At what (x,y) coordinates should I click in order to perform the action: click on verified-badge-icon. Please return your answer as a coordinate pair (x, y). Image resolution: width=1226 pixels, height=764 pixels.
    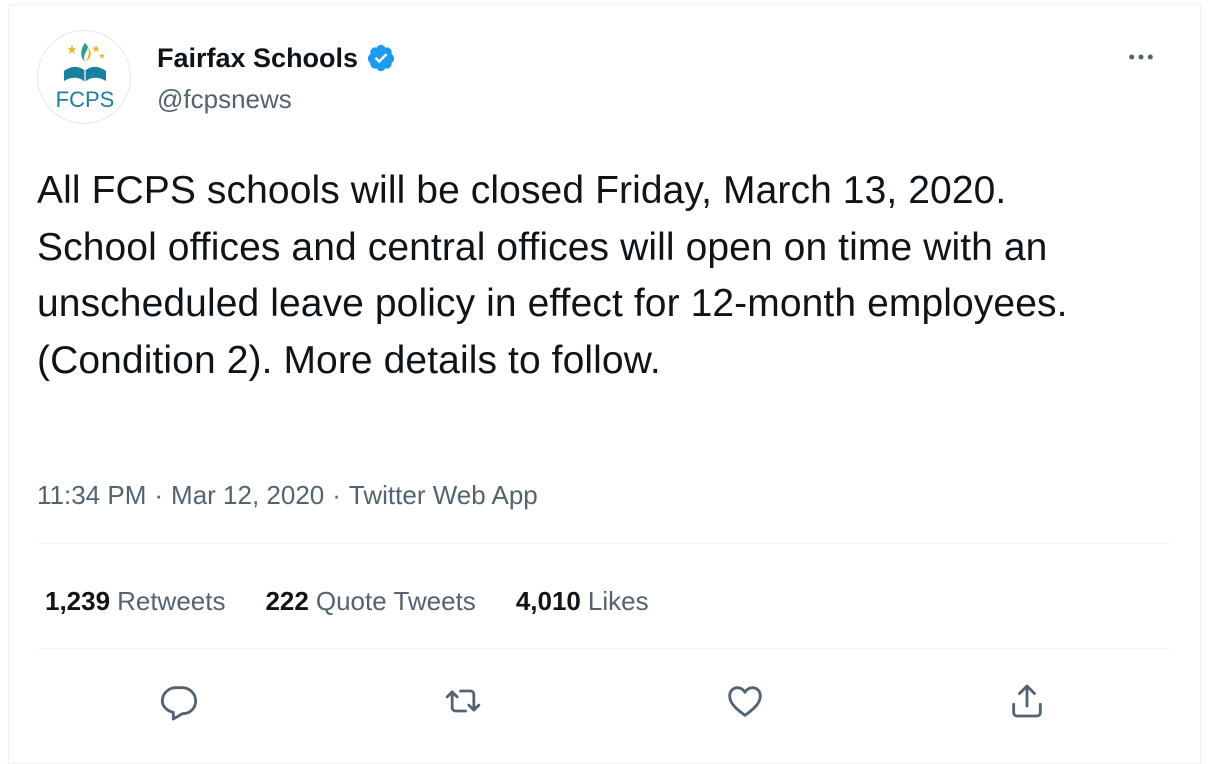
    Looking at the image, I should click on (381, 58).